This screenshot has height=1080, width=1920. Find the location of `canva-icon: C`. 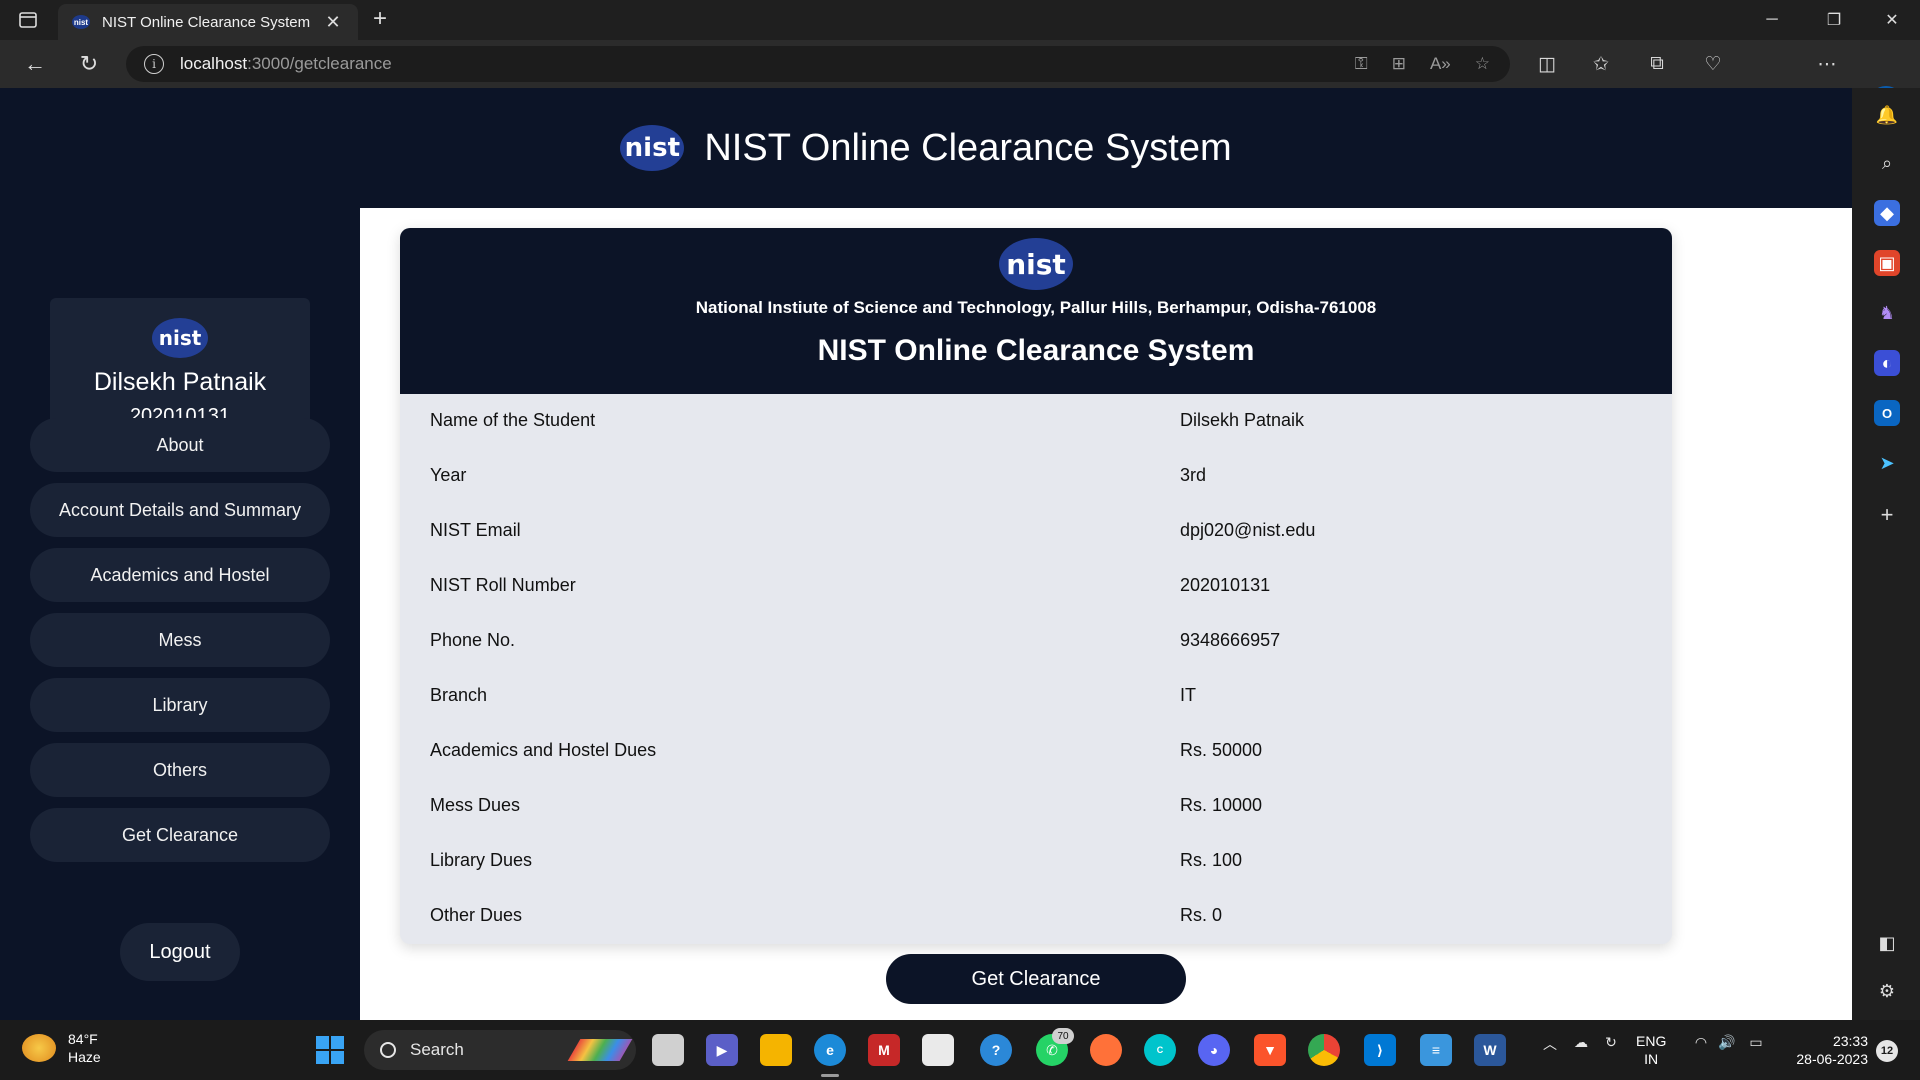

canva-icon: C is located at coordinates (1160, 1050).